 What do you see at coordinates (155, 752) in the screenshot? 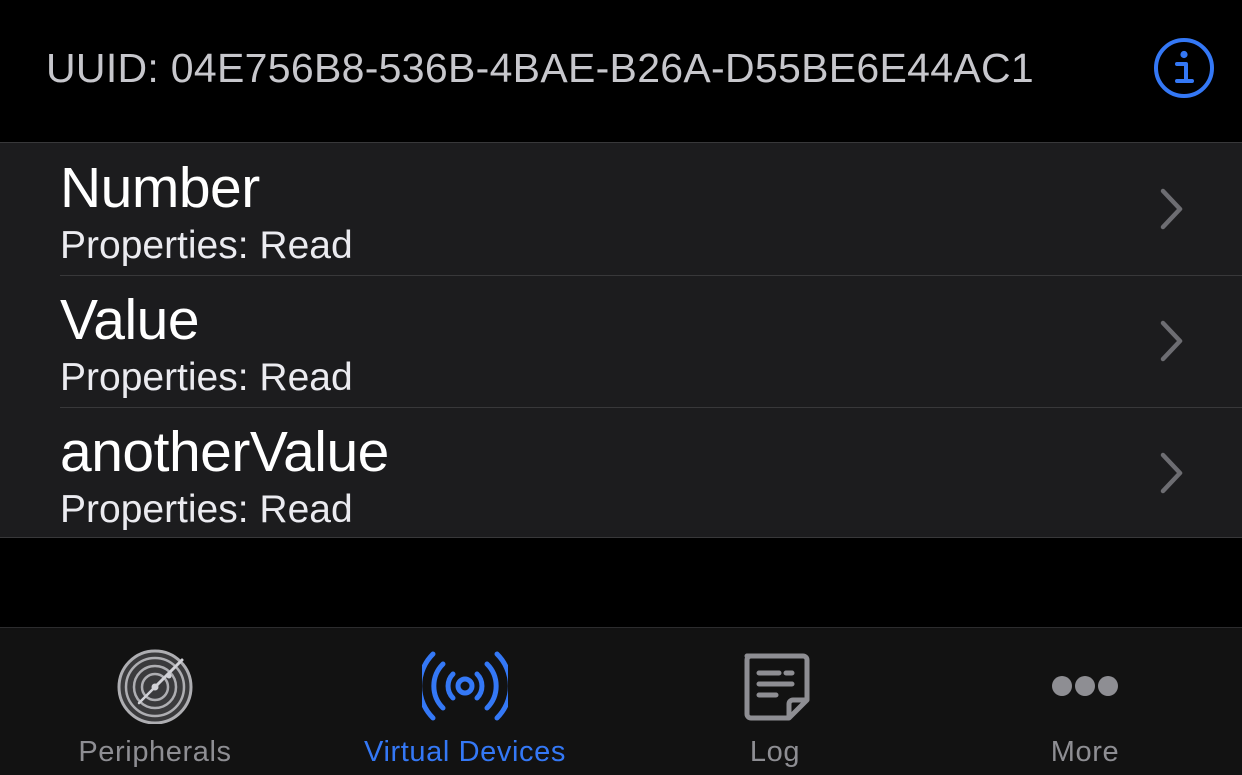
I see `tab-label: Peripherals` at bounding box center [155, 752].